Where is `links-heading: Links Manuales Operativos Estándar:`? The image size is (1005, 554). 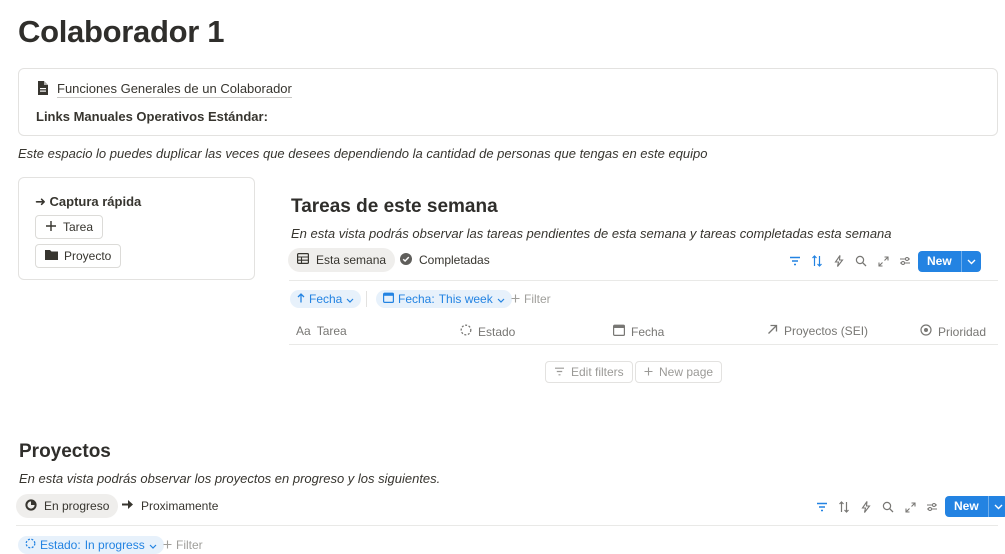 links-heading: Links Manuales Operativos Estándar: is located at coordinates (152, 116).